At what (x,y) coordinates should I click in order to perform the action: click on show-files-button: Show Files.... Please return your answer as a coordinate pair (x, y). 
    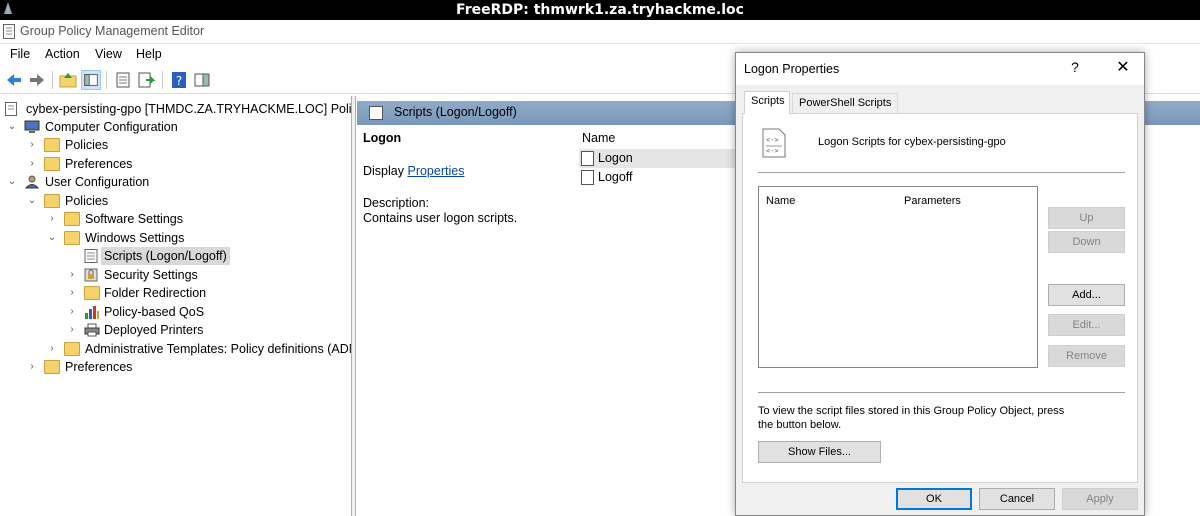
    Looking at the image, I should click on (819, 452).